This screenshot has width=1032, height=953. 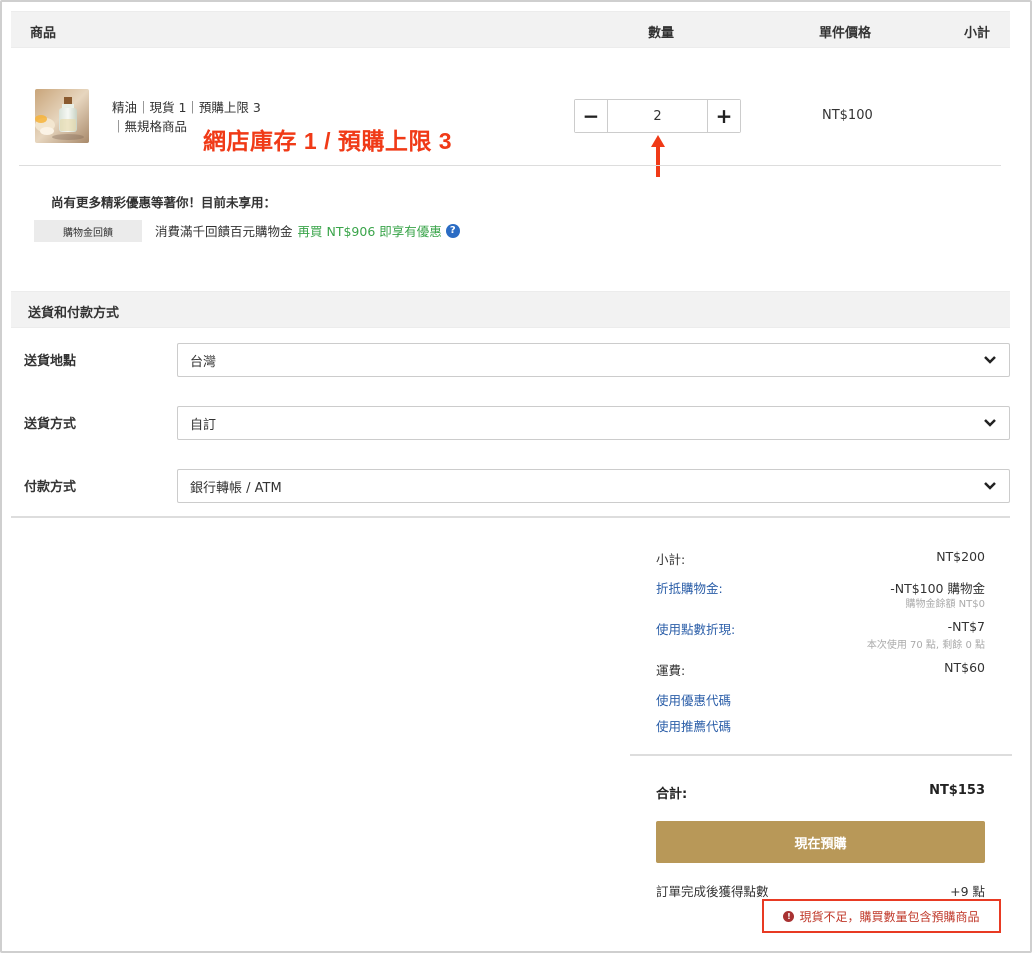 What do you see at coordinates (74, 313) in the screenshot?
I see `delivery-section-title: 送貨和付款方式` at bounding box center [74, 313].